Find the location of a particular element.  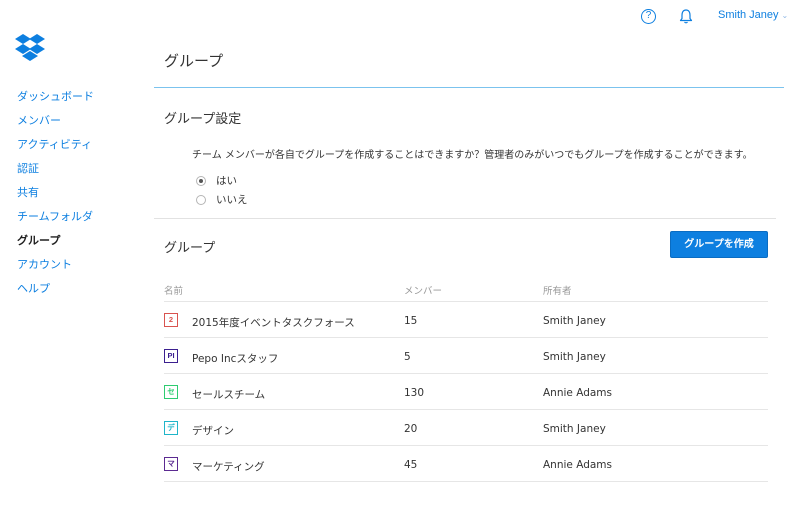

table-row: 2 2015年度イベントタスクフォース 15 Smith Janey is located at coordinates (466, 320).